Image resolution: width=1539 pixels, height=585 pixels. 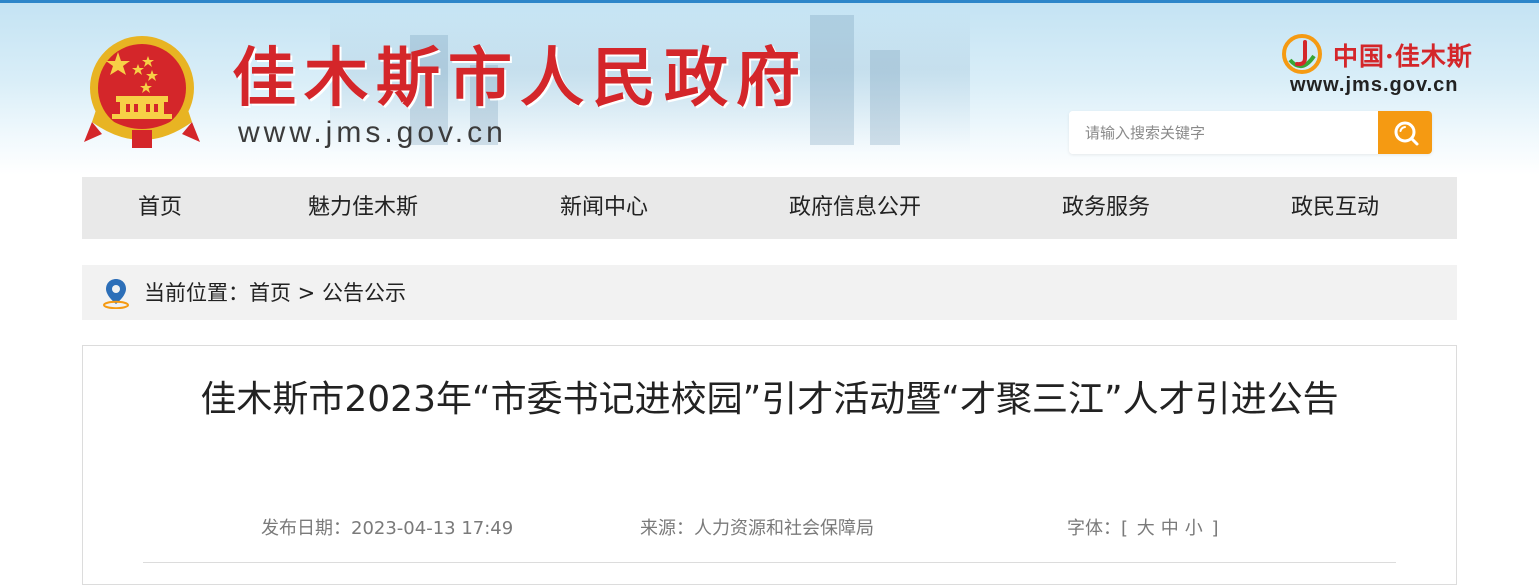 I want to click on nav-item-news-center: 新闻中心, so click(x=604, y=208).